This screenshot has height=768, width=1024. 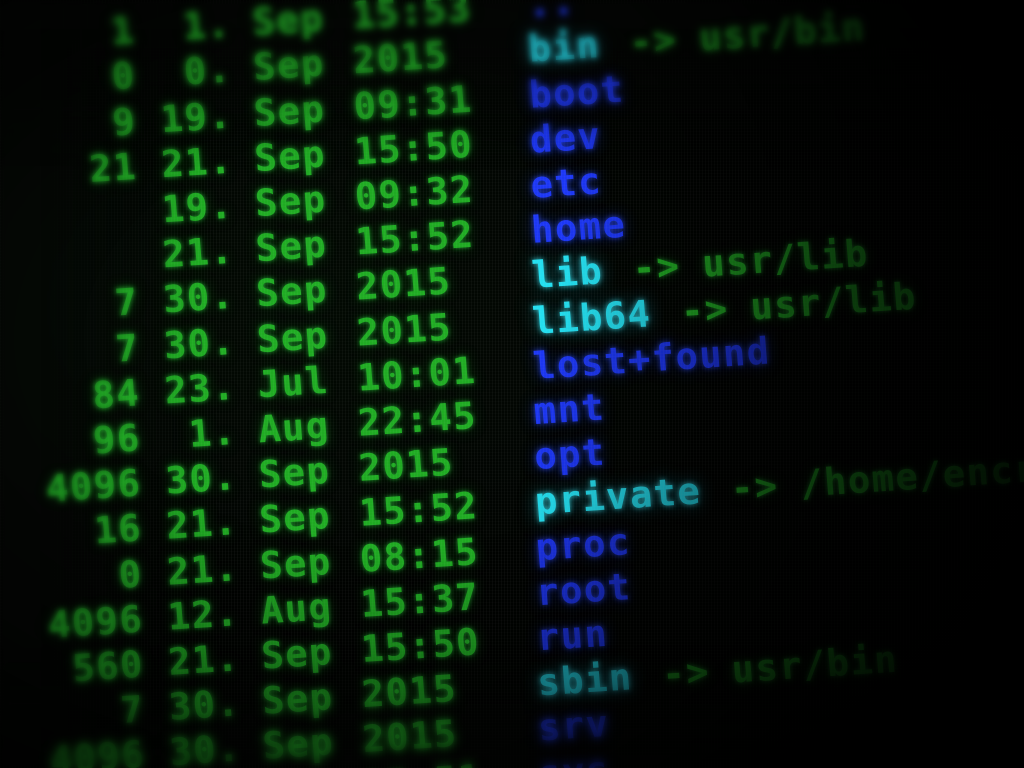 I want to click on listing-entry-name: .., so click(x=539, y=13).